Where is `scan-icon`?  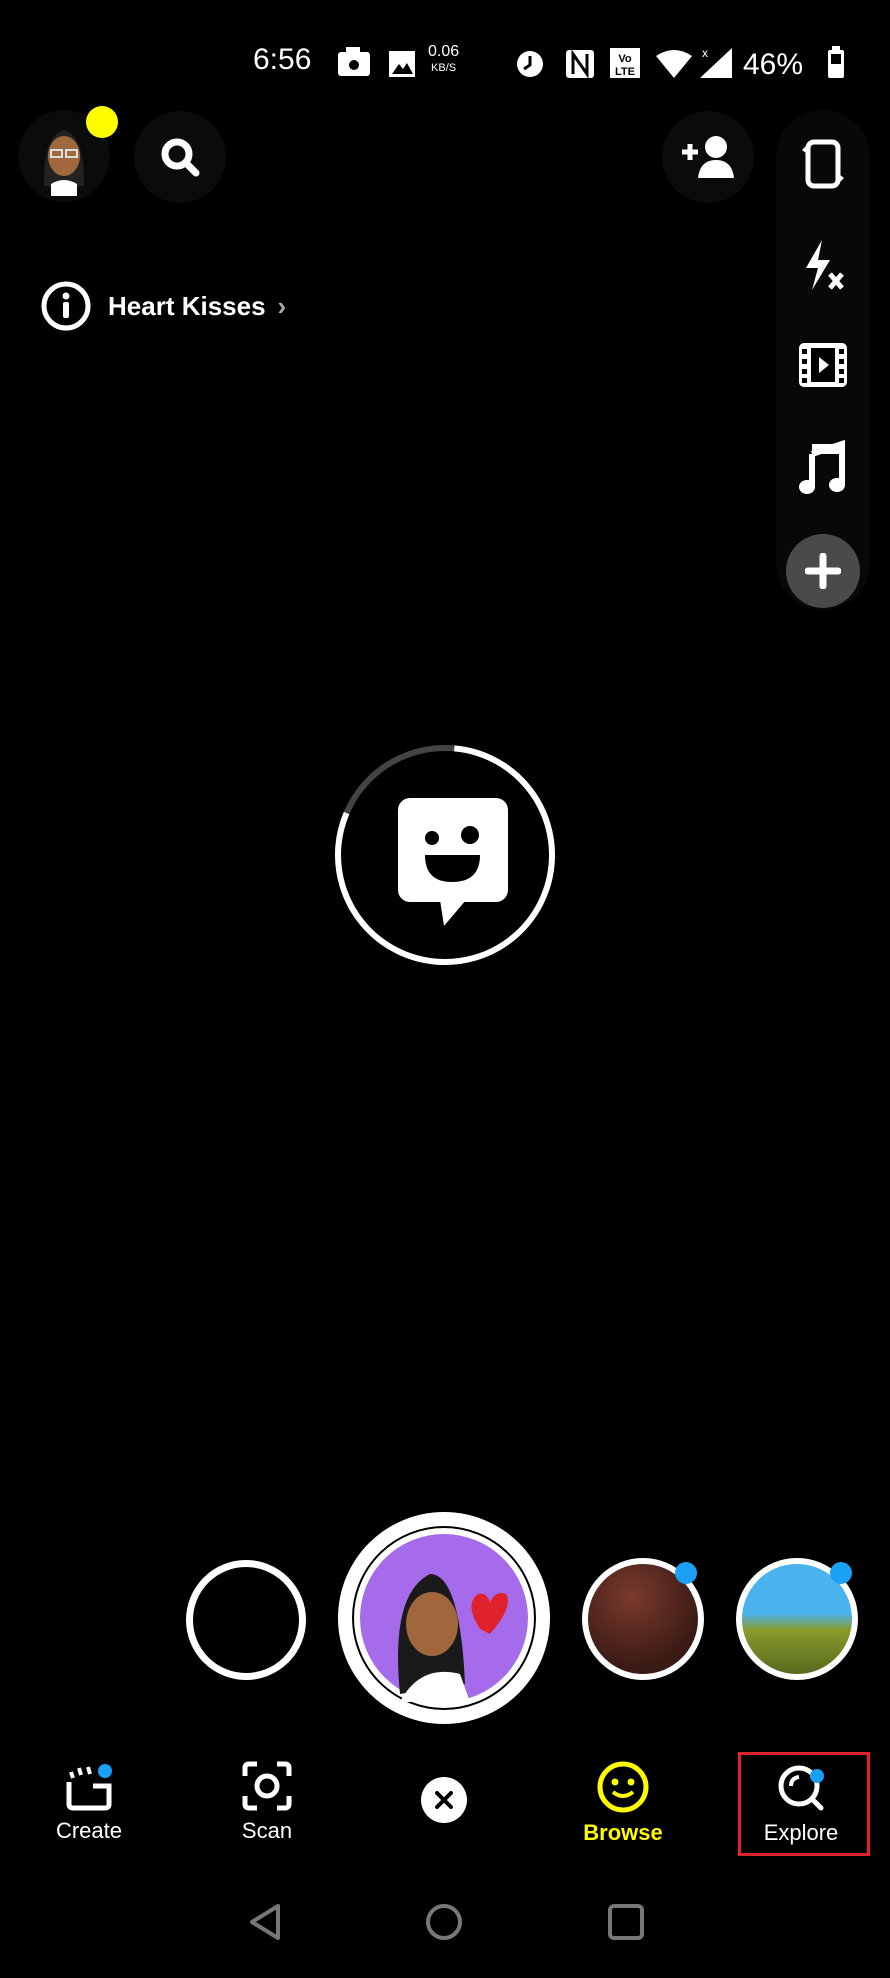 scan-icon is located at coordinates (267, 1786).